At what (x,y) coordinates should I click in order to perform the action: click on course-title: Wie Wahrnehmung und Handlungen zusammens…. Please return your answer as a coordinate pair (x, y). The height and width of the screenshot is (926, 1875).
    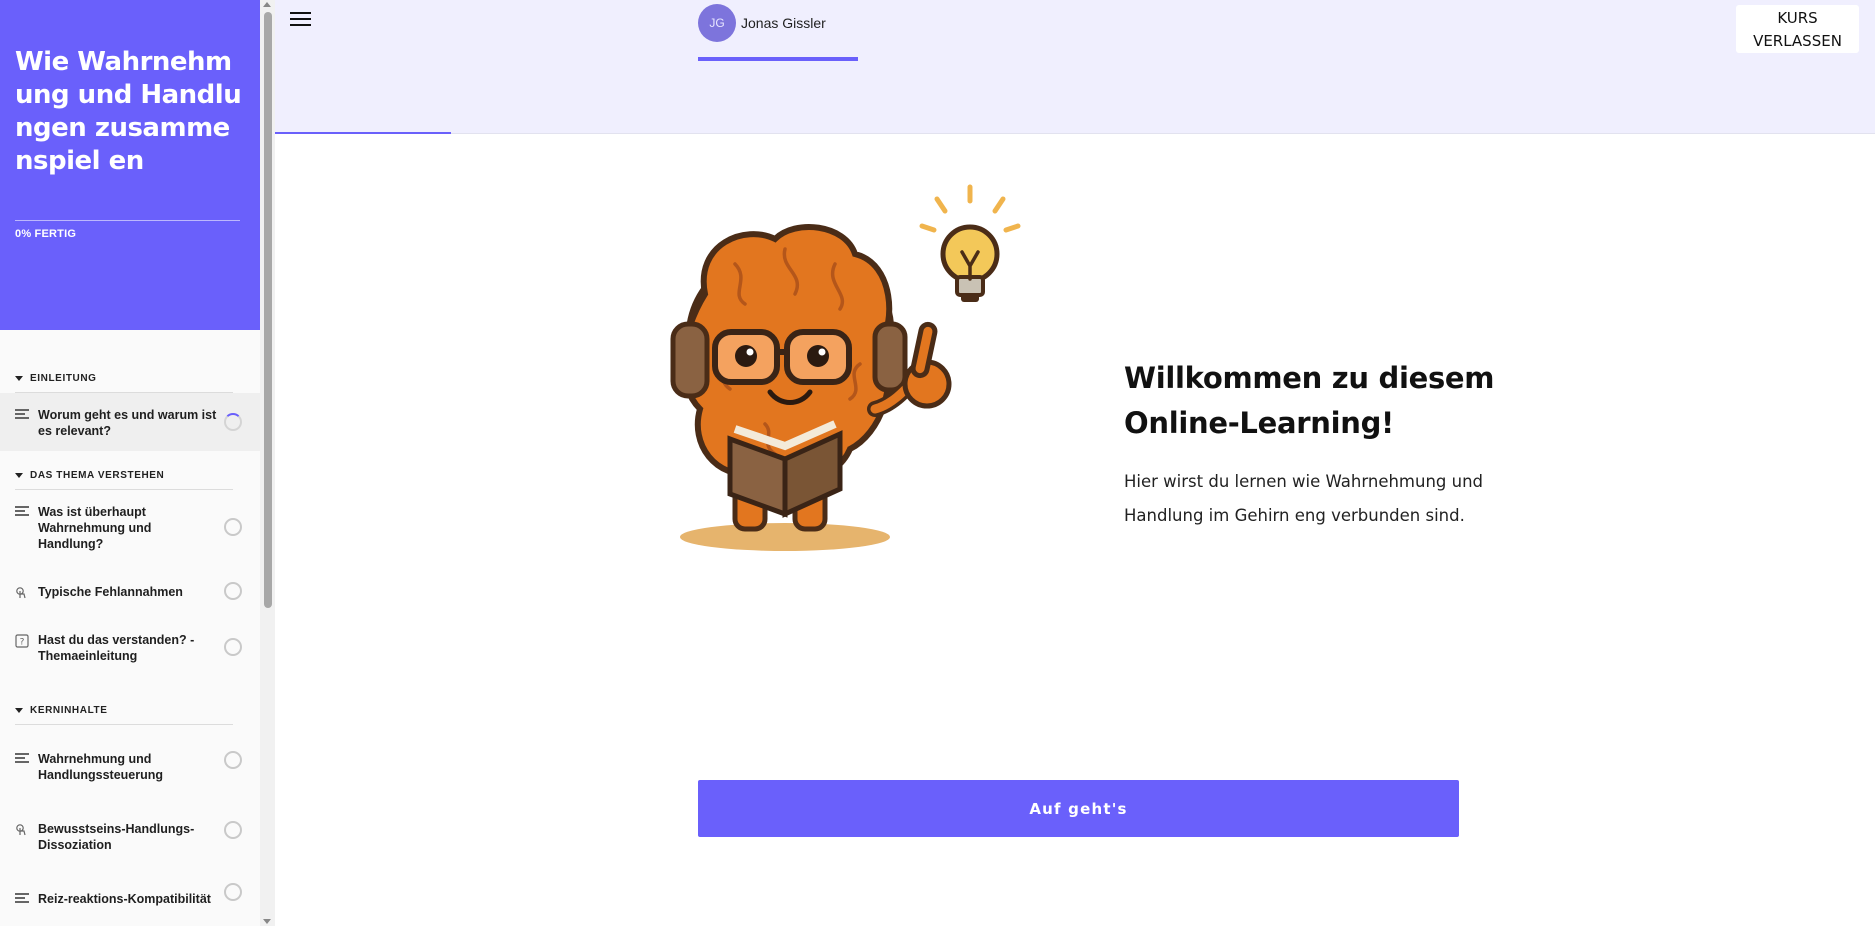
    Looking at the image, I should click on (128, 111).